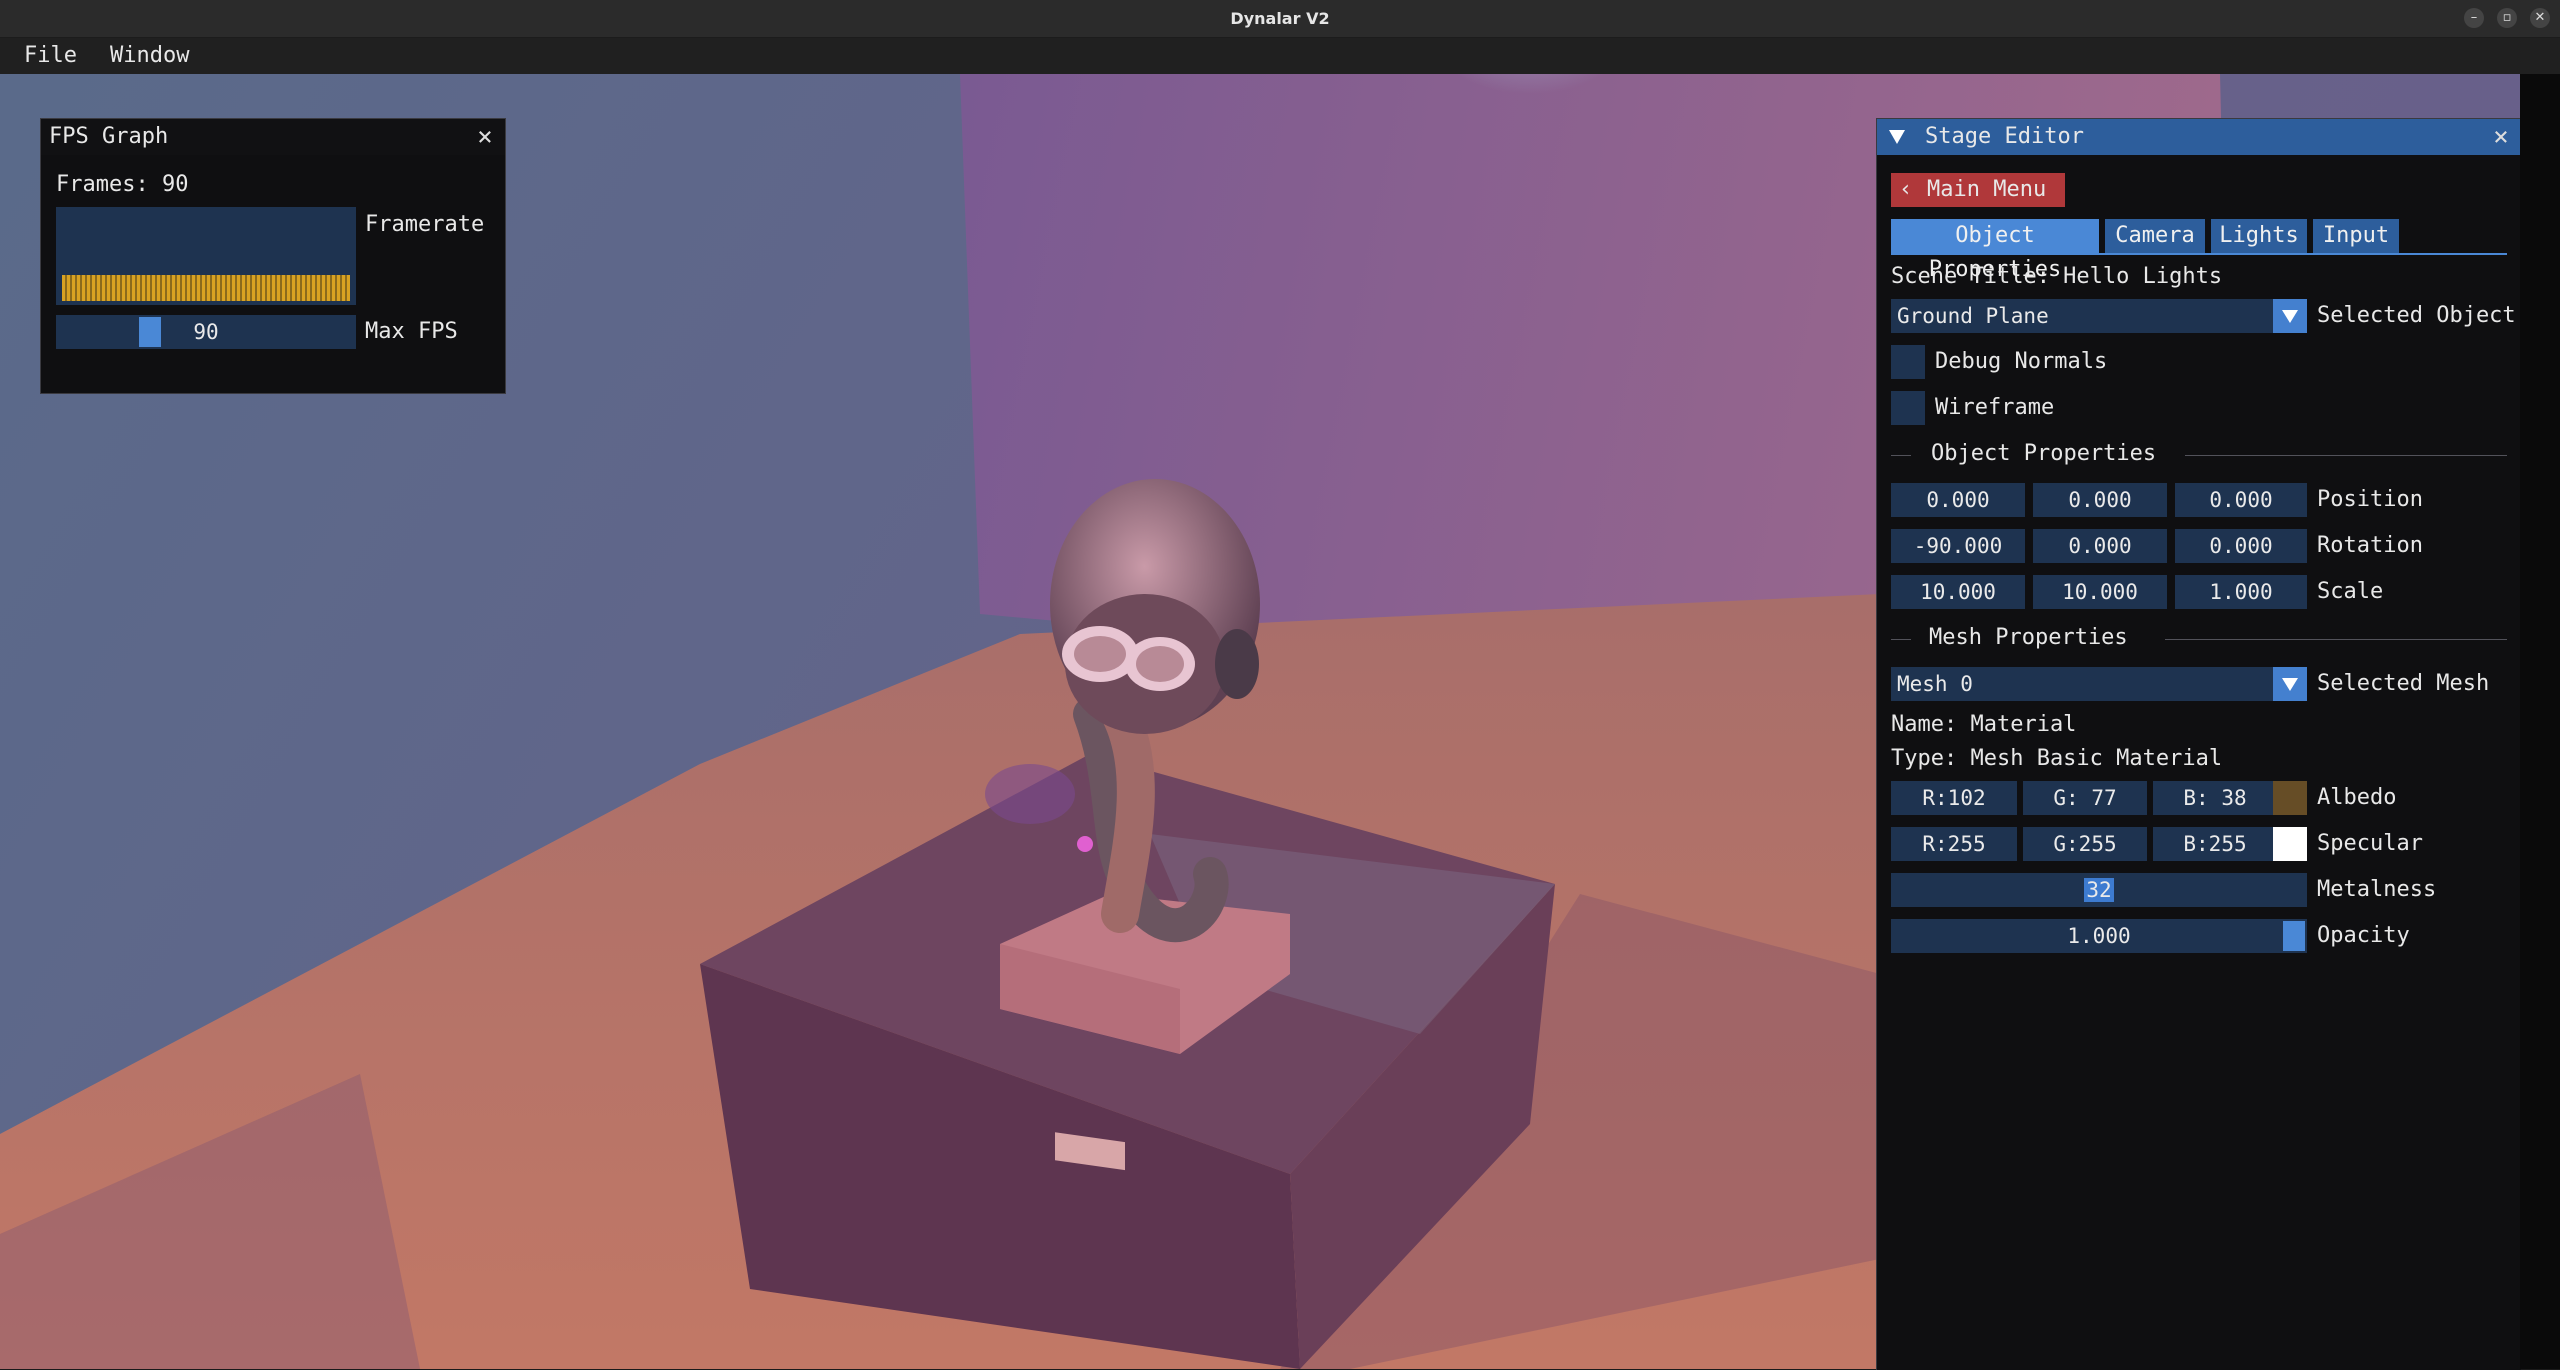 This screenshot has height=1370, width=2560. Describe the element at coordinates (2044, 453) in the screenshot. I see `object-properties-header: Object Properties` at that location.